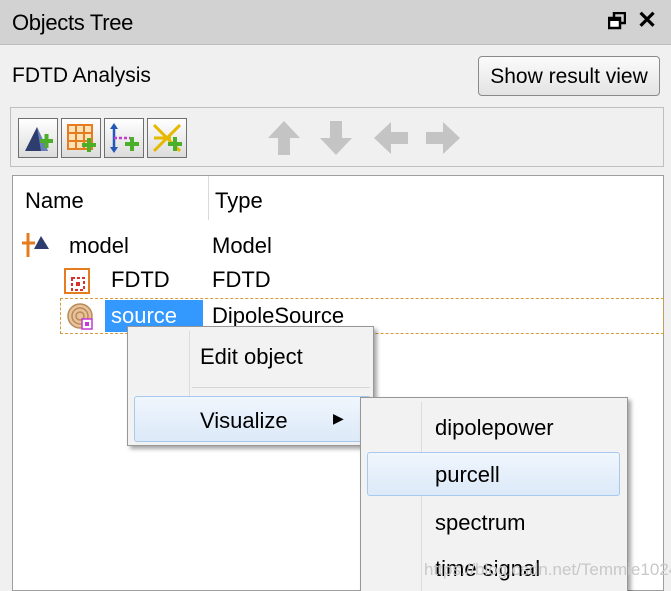 The height and width of the screenshot is (591, 671). What do you see at coordinates (251, 357) in the screenshot?
I see `menu-item-edit-object: Edit object` at bounding box center [251, 357].